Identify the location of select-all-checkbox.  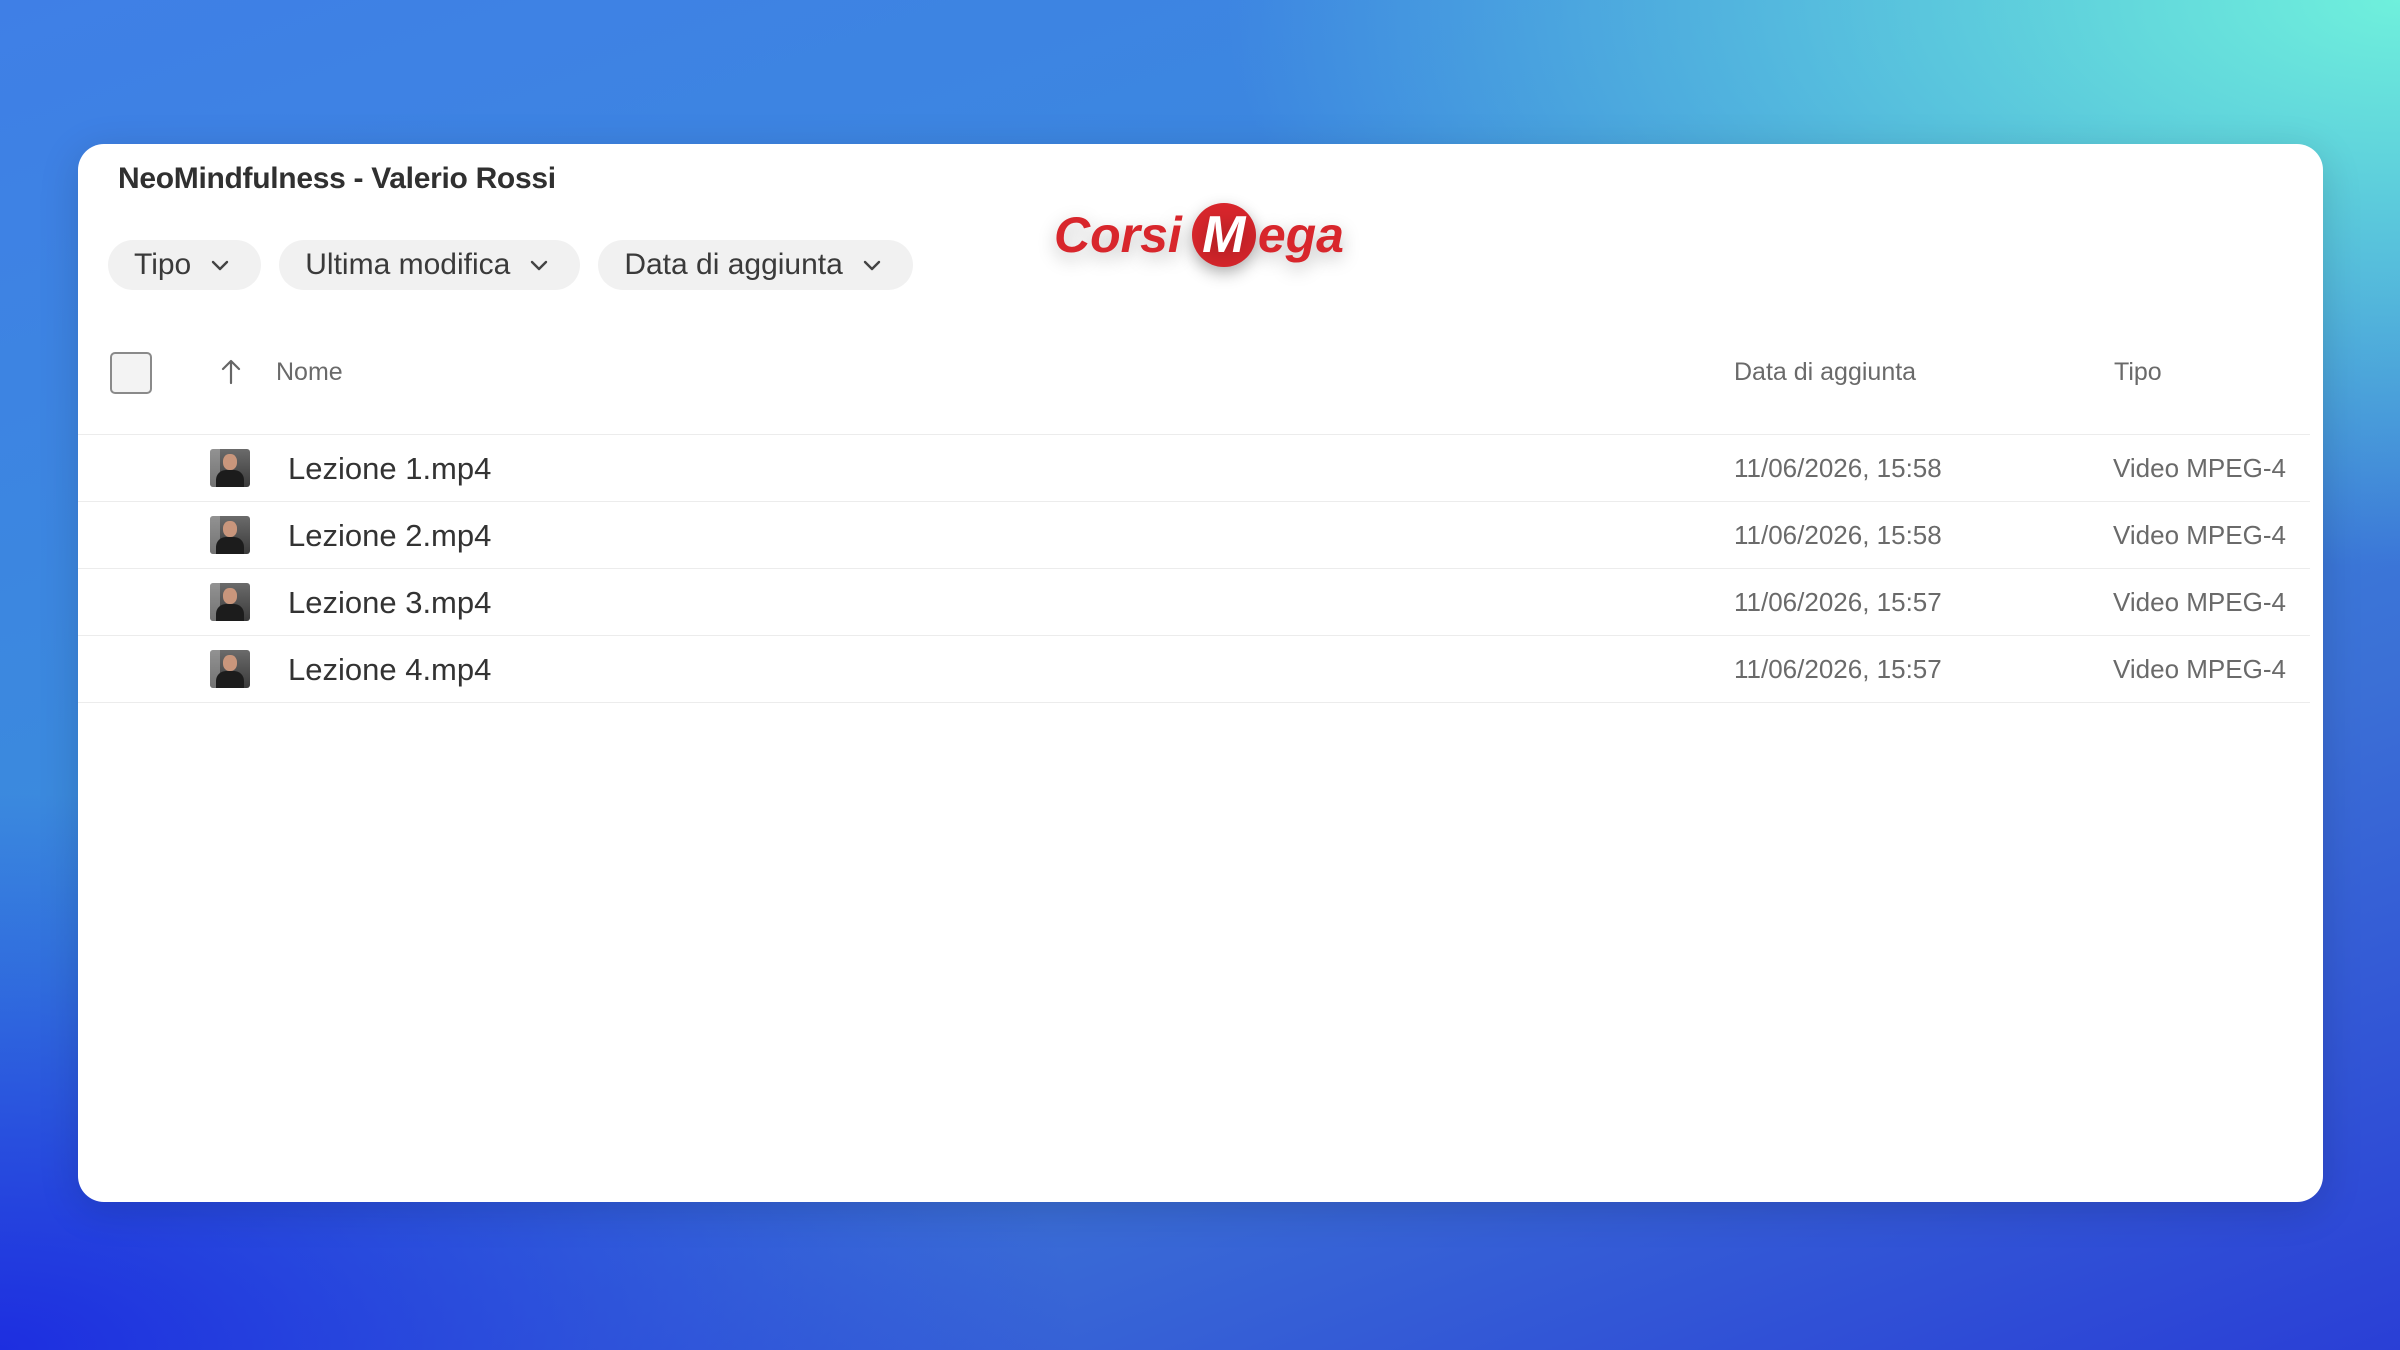
(131, 373).